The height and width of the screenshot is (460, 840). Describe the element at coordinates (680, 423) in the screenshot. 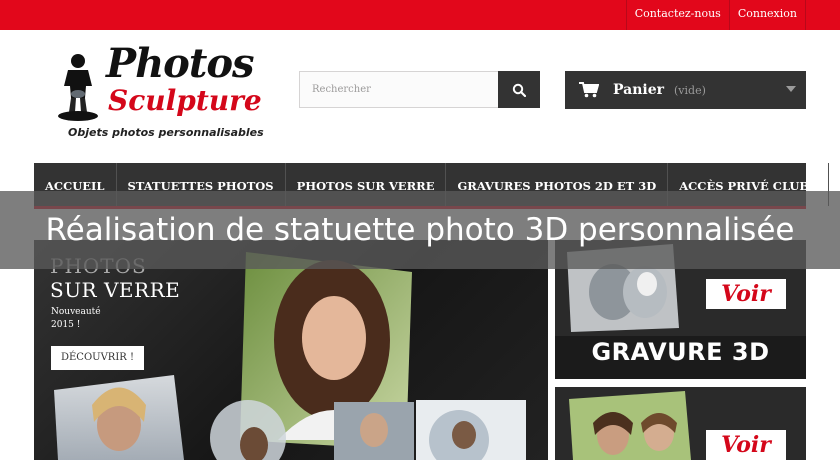

I see `promo-photo-bloc: Voir` at that location.